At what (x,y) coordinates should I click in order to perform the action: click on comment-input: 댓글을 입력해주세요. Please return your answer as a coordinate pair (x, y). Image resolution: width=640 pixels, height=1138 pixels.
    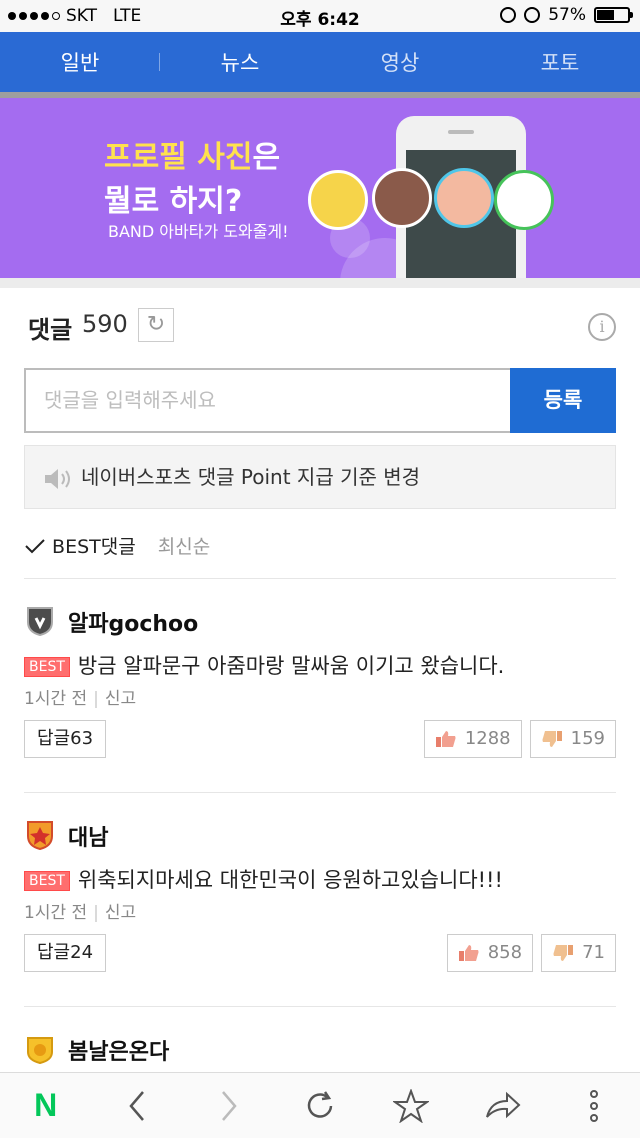
    Looking at the image, I should click on (267, 400).